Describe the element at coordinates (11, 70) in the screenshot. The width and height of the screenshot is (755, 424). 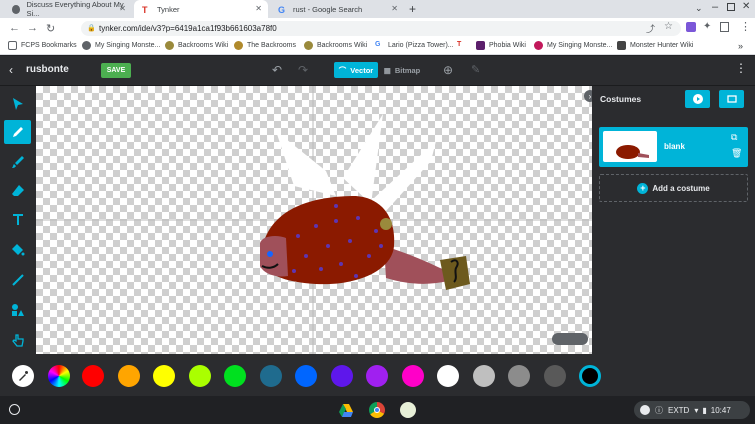
I see `back-chevron-icon: ‹` at that location.